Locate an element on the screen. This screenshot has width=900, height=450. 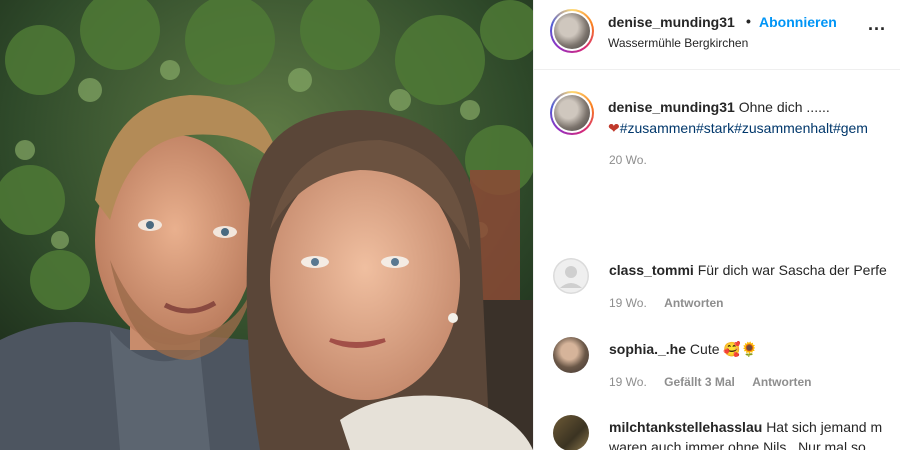
caption-hashtags-line: ❤#zusammen#stark#zusammenhalt#gem is located at coordinates (738, 128).